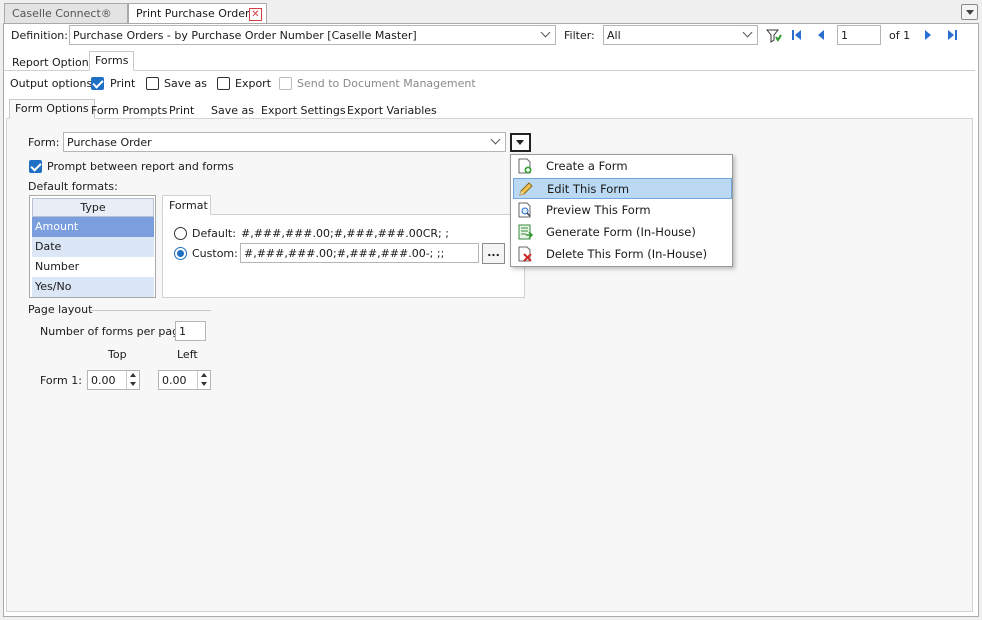 This screenshot has height=620, width=982. I want to click on form-1-top-value: 0.00, so click(103, 380).